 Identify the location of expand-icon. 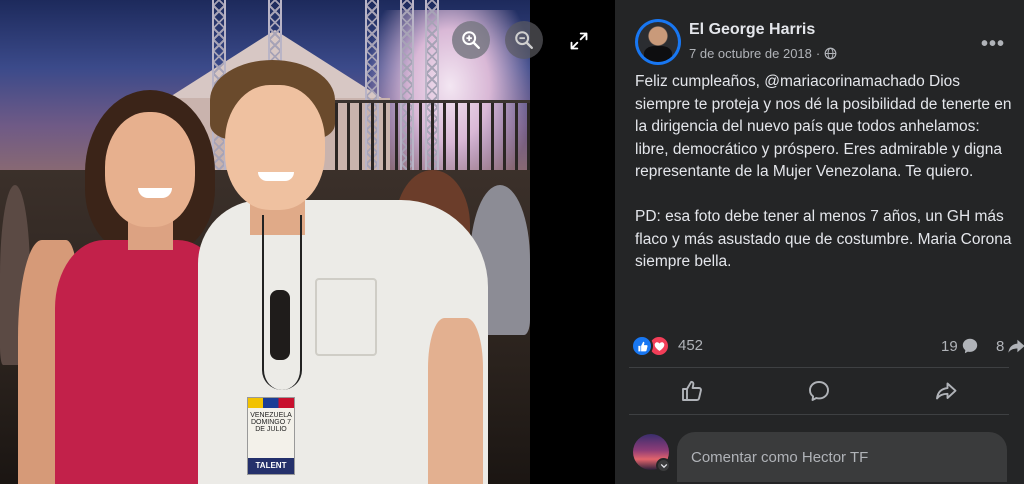
(579, 41).